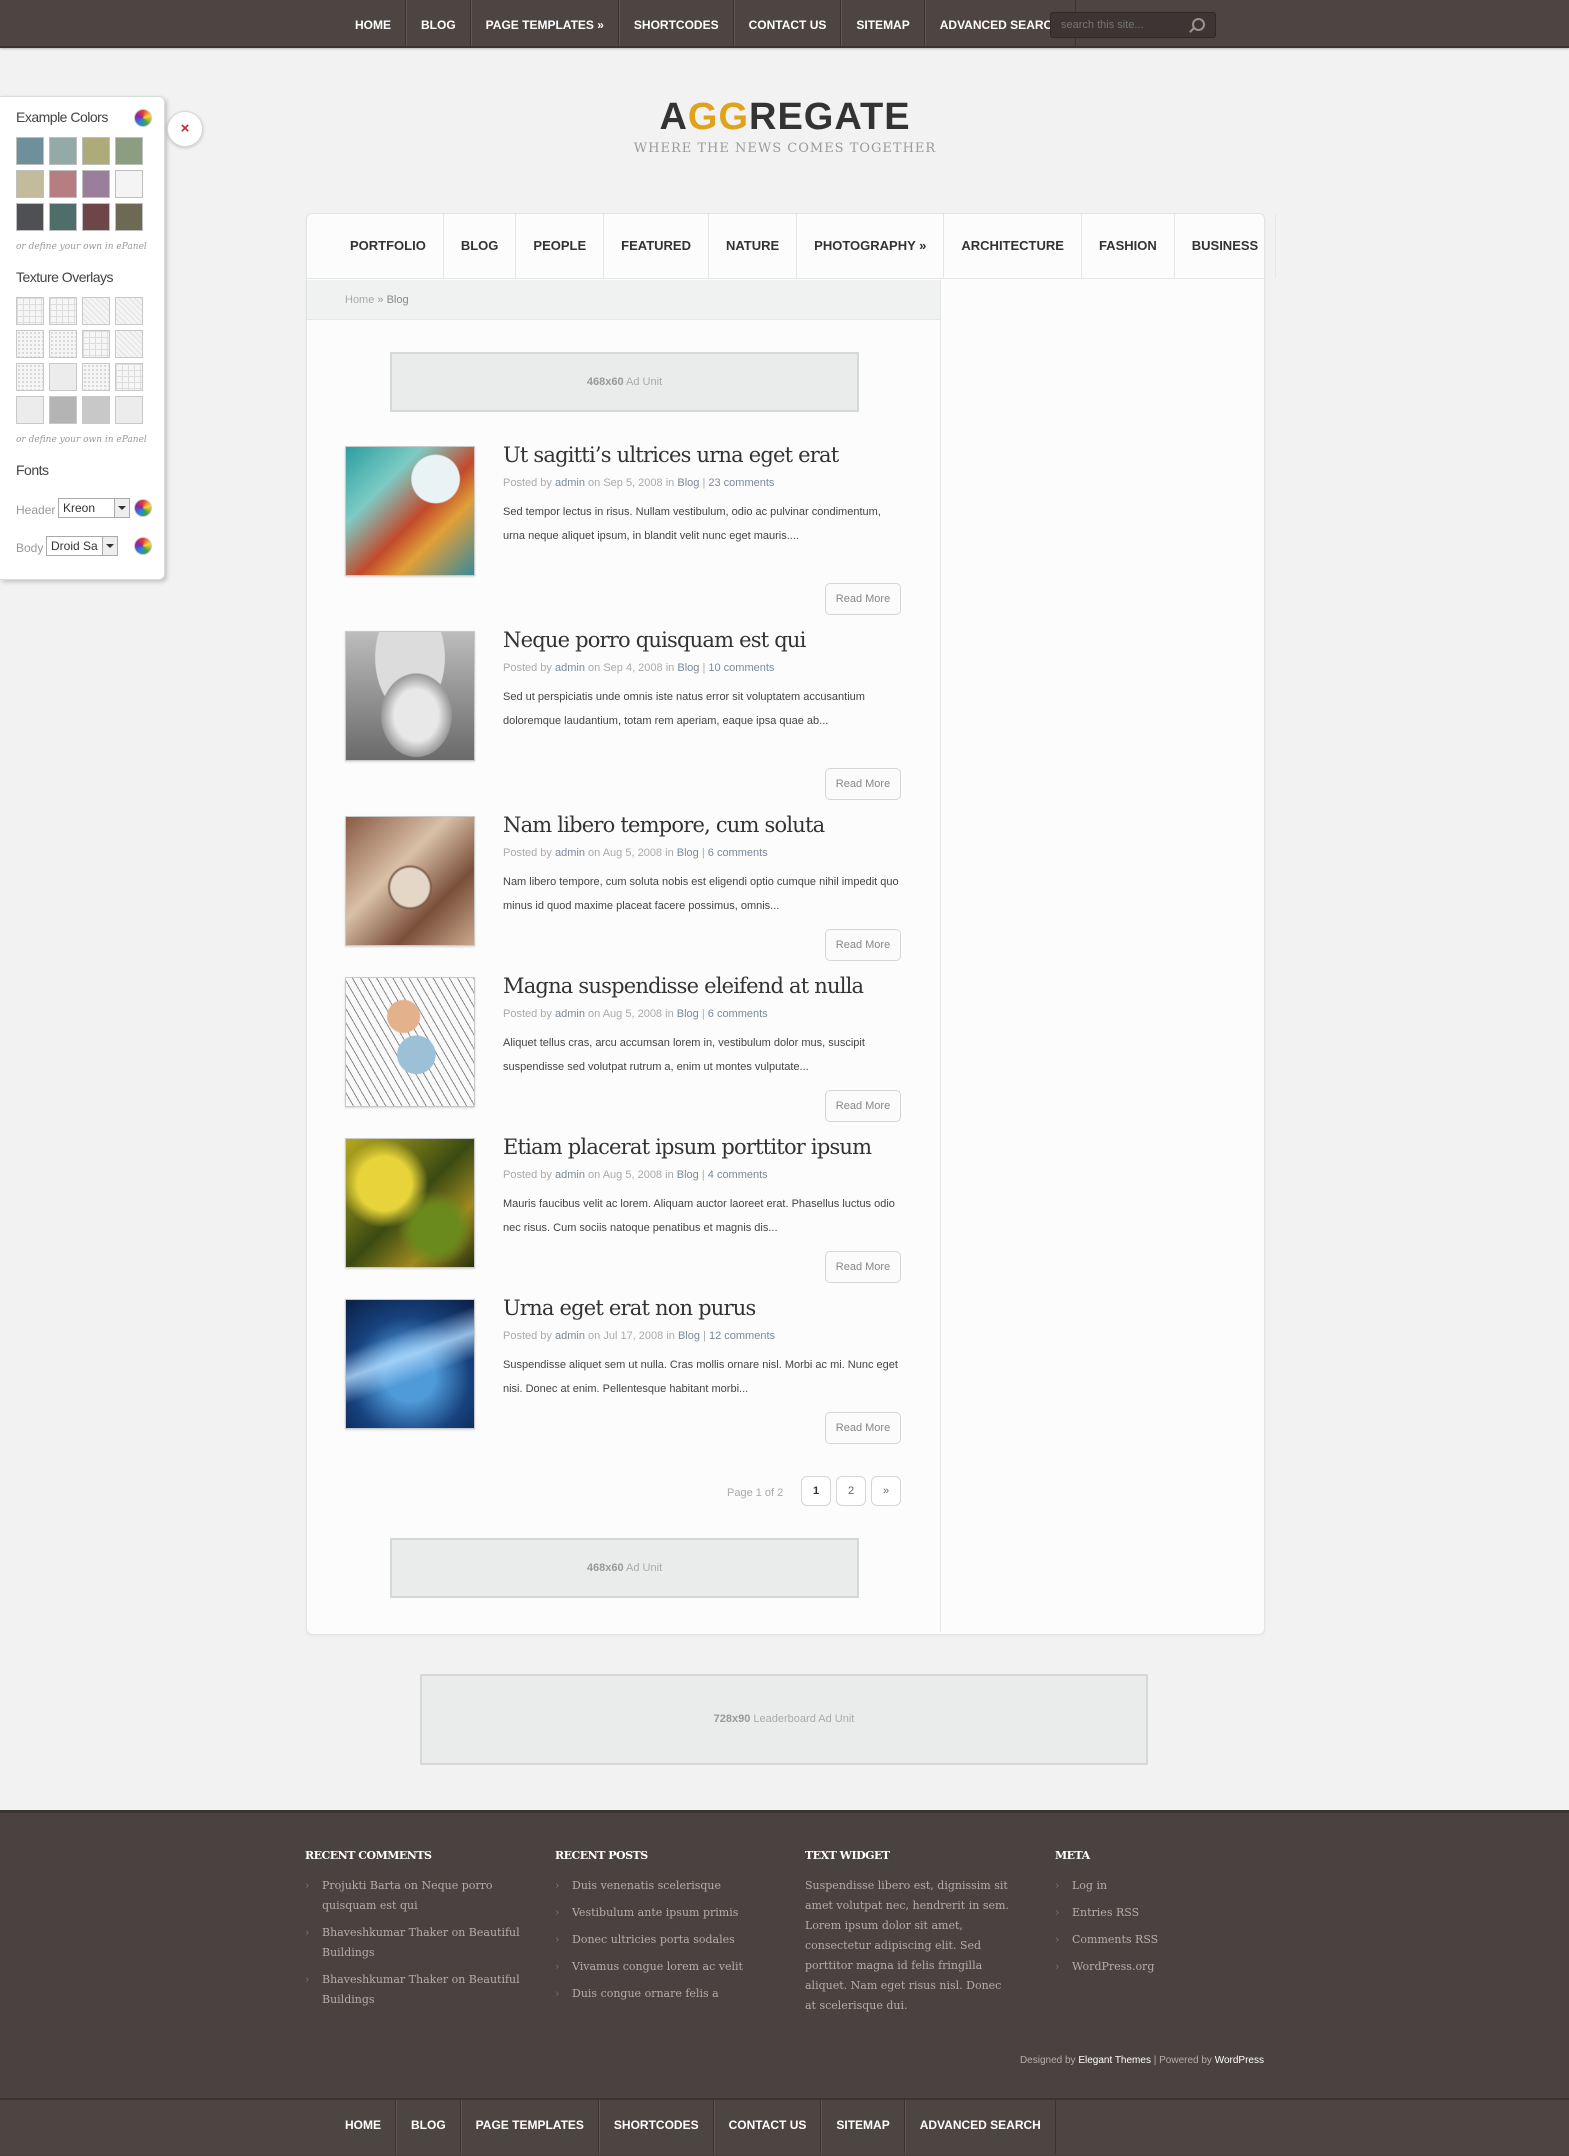 The height and width of the screenshot is (2156, 1569). What do you see at coordinates (1198, 24) in the screenshot?
I see `search-icon` at bounding box center [1198, 24].